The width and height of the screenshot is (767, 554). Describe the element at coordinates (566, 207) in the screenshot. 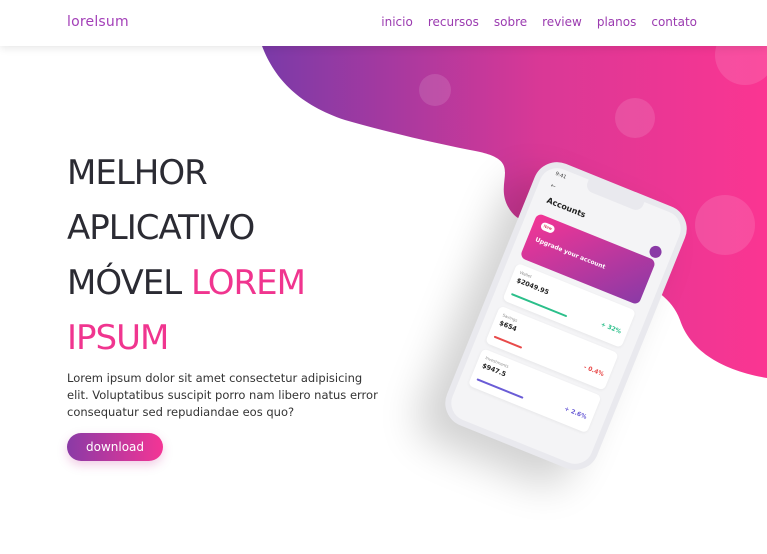

I see `phone-accounts-title: Accounts` at that location.